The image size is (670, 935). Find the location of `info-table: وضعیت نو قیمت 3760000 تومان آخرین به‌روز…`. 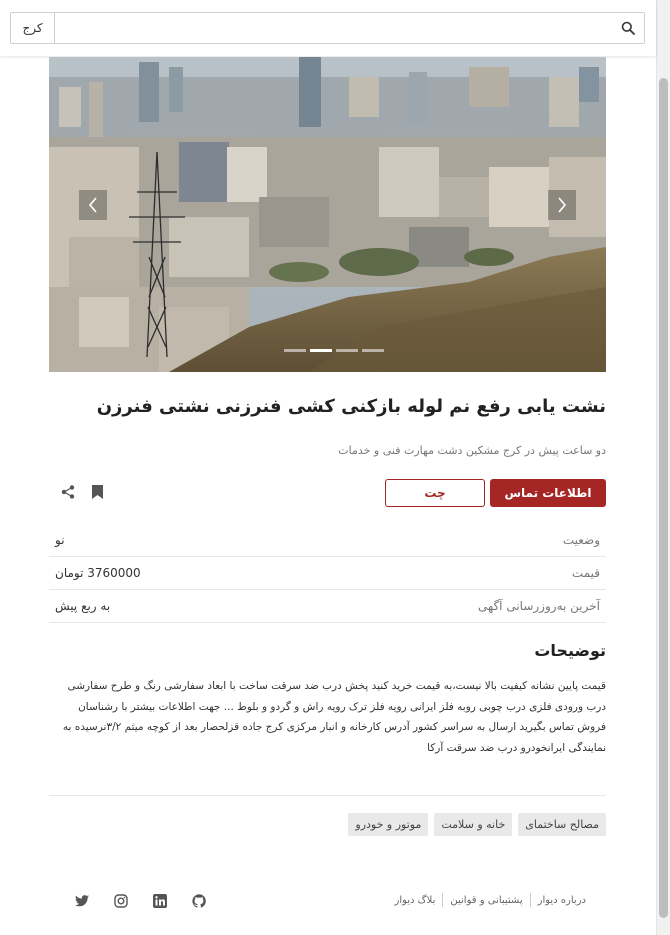

info-table: وضعیت نو قیمت 3760000 تومان آخرین به‌روز… is located at coordinates (327, 573).